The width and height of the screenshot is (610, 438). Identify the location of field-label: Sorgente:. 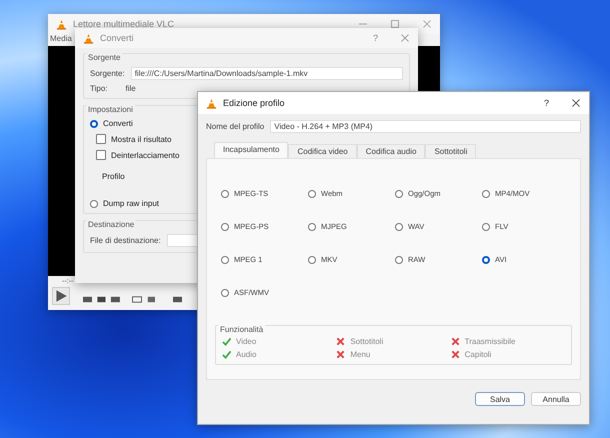
(107, 73).